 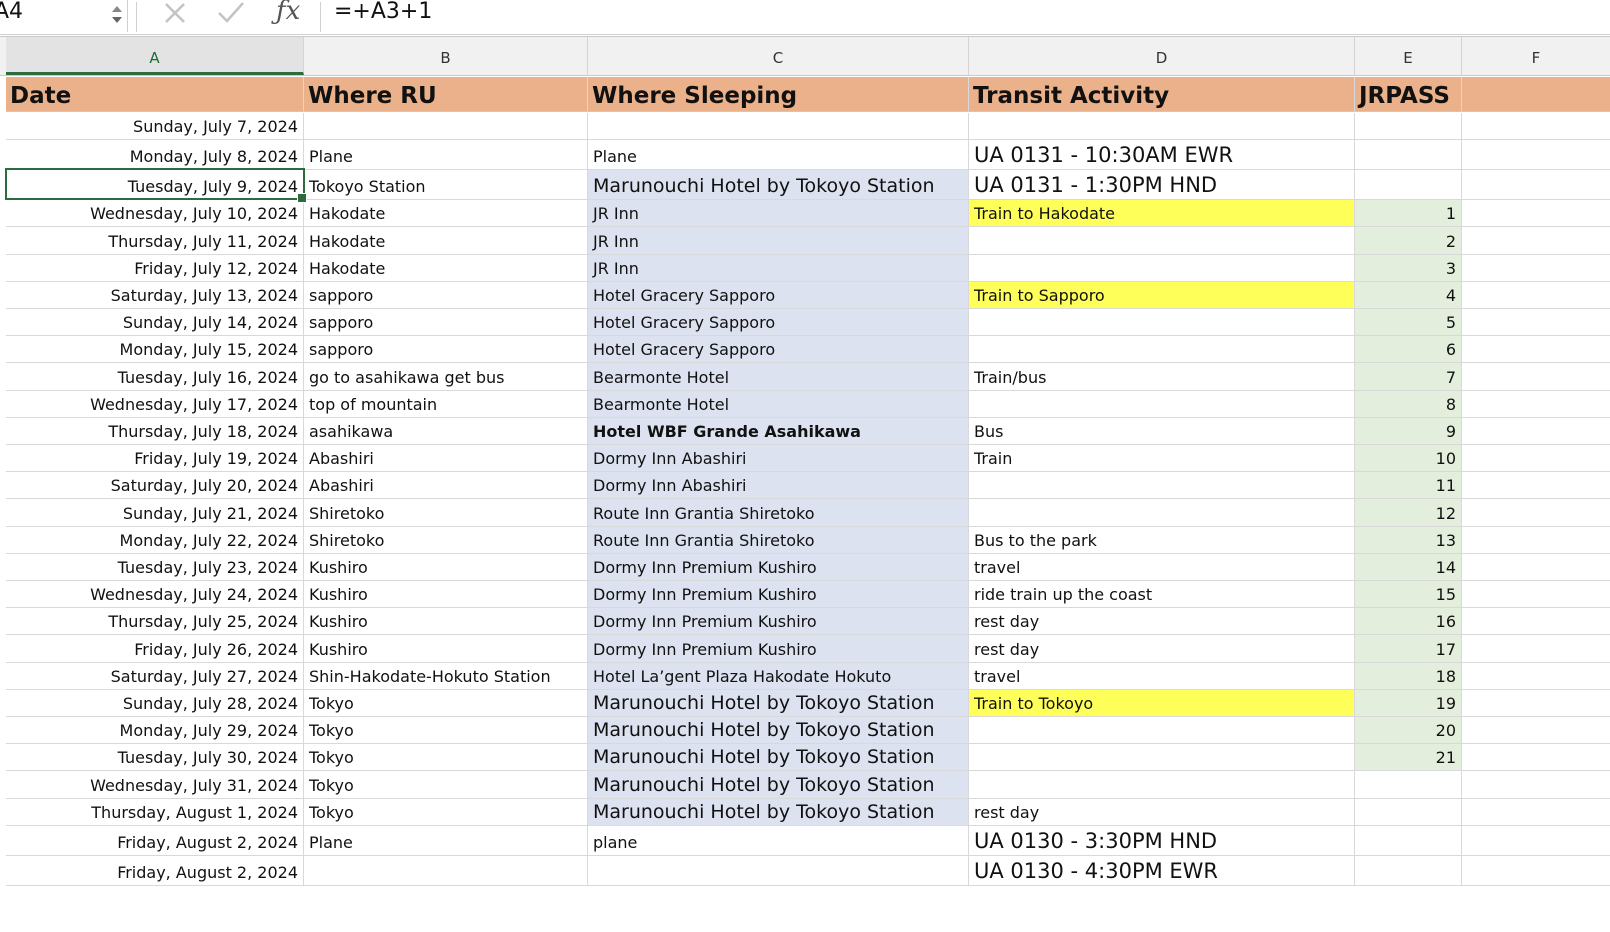 I want to click on cell-a: Saturday, July 20, 2024, so click(x=155, y=486).